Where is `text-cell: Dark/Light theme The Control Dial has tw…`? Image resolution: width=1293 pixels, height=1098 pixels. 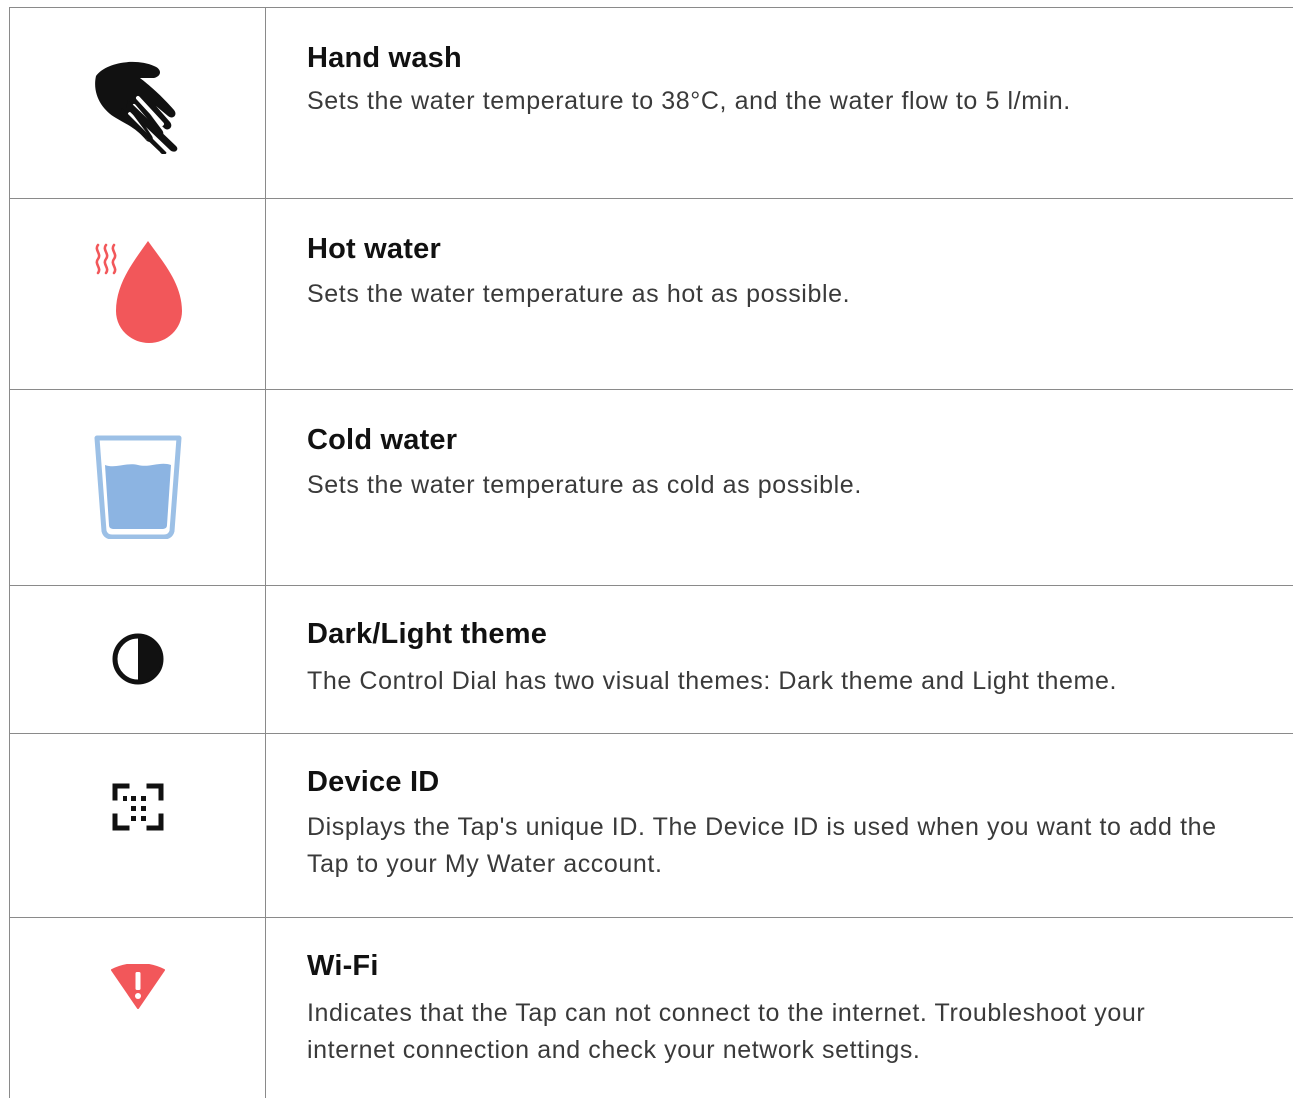
text-cell: Dark/Light theme The Control Dial has tw… is located at coordinates (779, 659).